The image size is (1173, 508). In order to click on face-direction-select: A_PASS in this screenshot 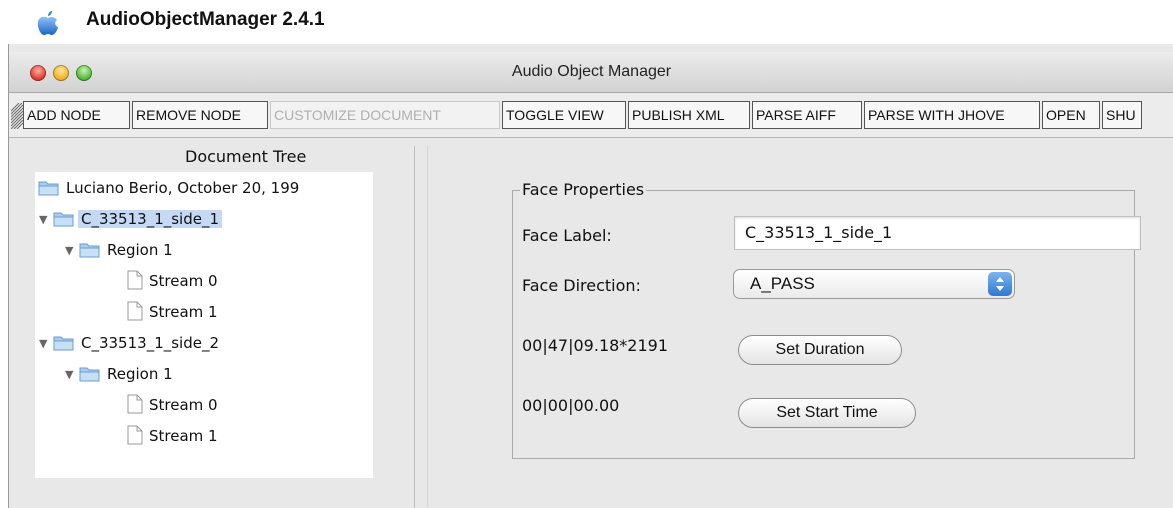, I will do `click(874, 284)`.